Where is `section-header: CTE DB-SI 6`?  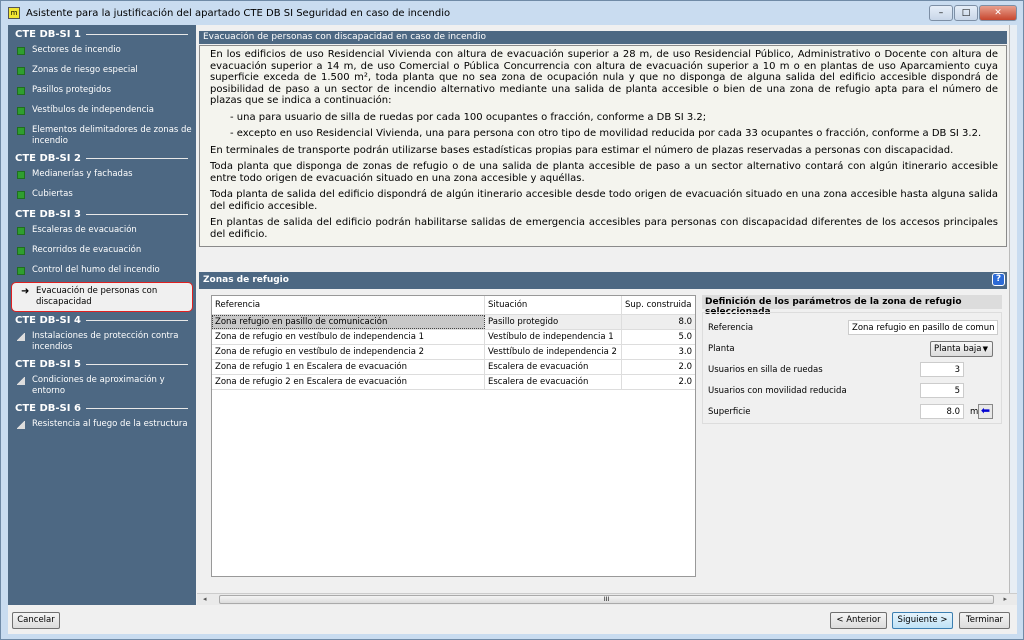
section-header: CTE DB-SI 6 is located at coordinates (102, 408).